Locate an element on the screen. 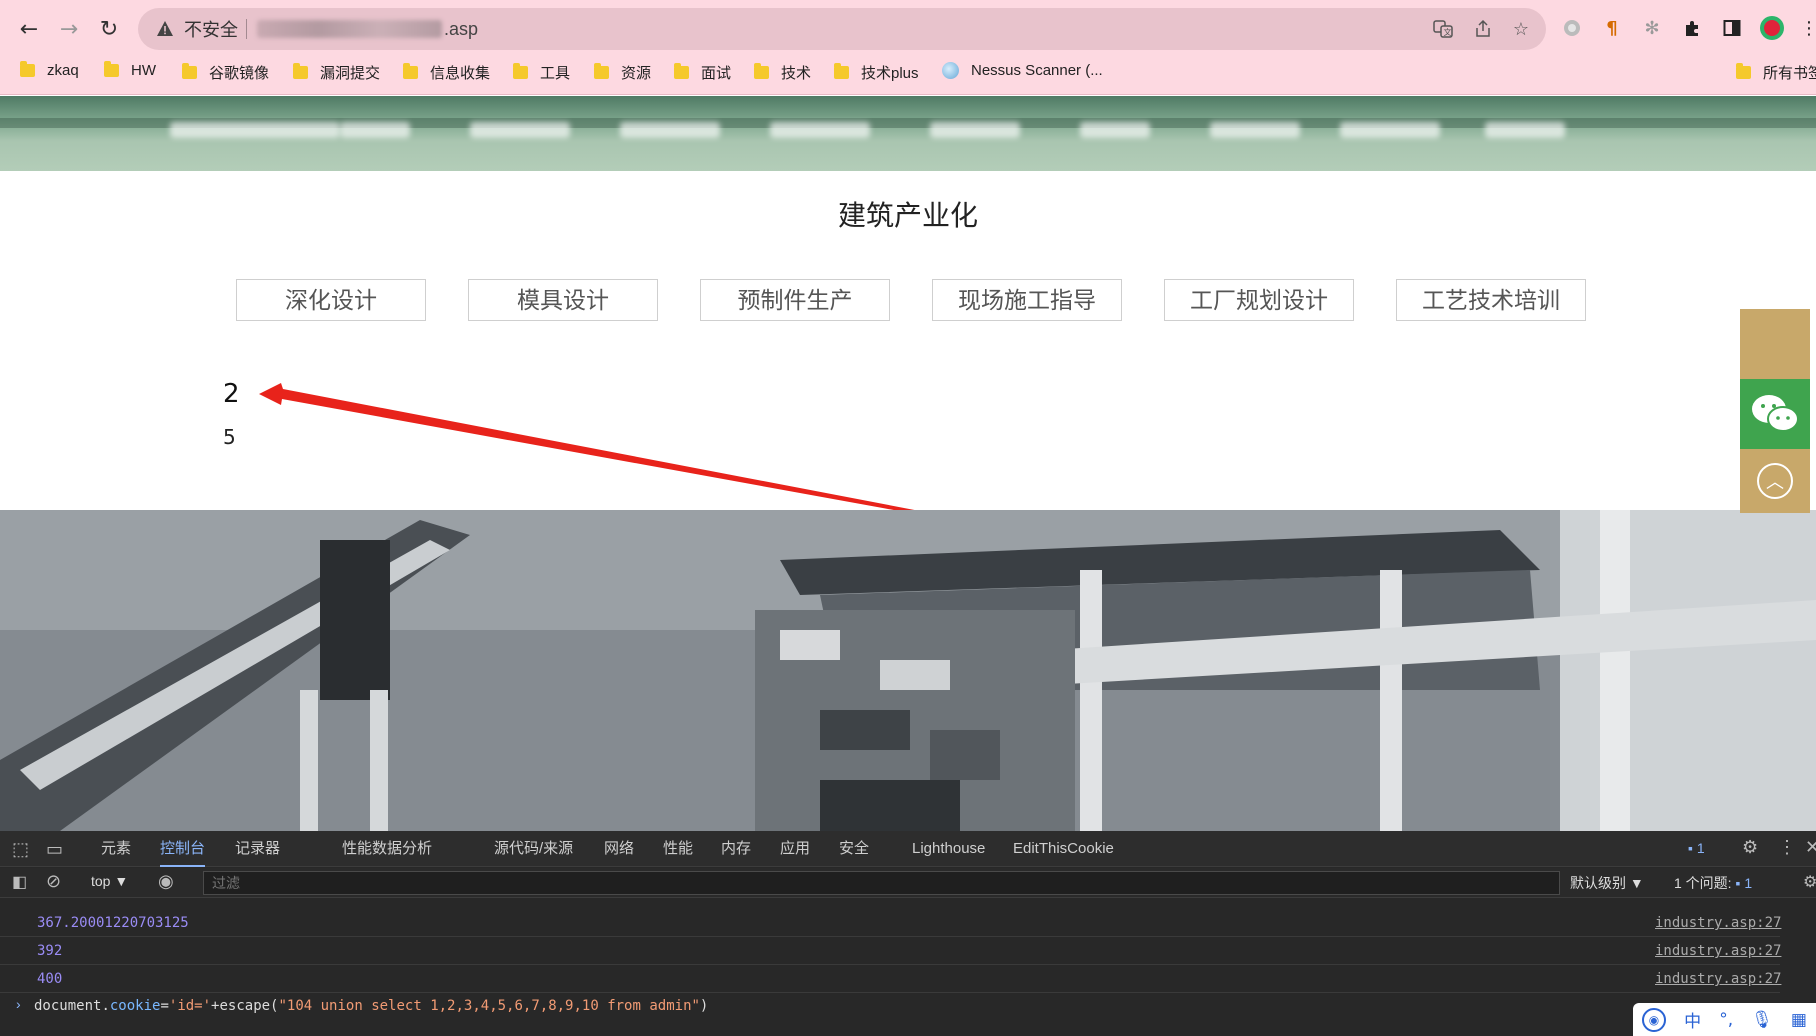  device-toolbar-icon: ▭ is located at coordinates (54, 849).